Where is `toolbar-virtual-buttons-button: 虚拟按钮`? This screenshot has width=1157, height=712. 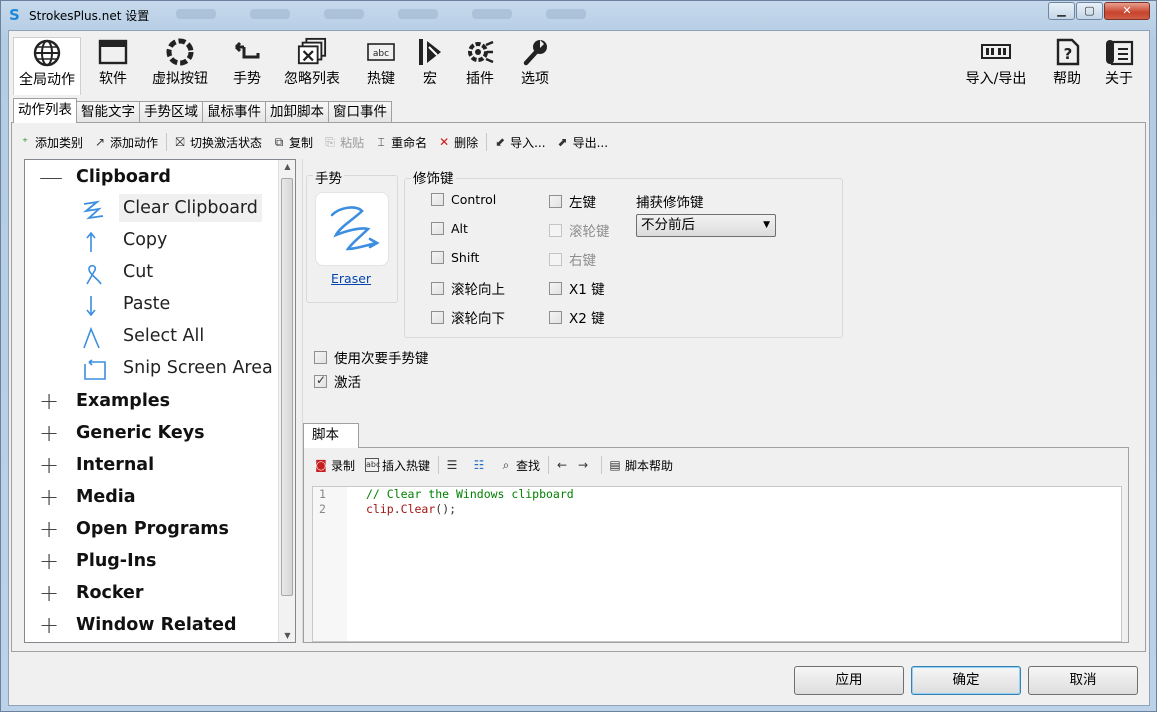
toolbar-virtual-buttons-button: 虚拟按钮 is located at coordinates (180, 62).